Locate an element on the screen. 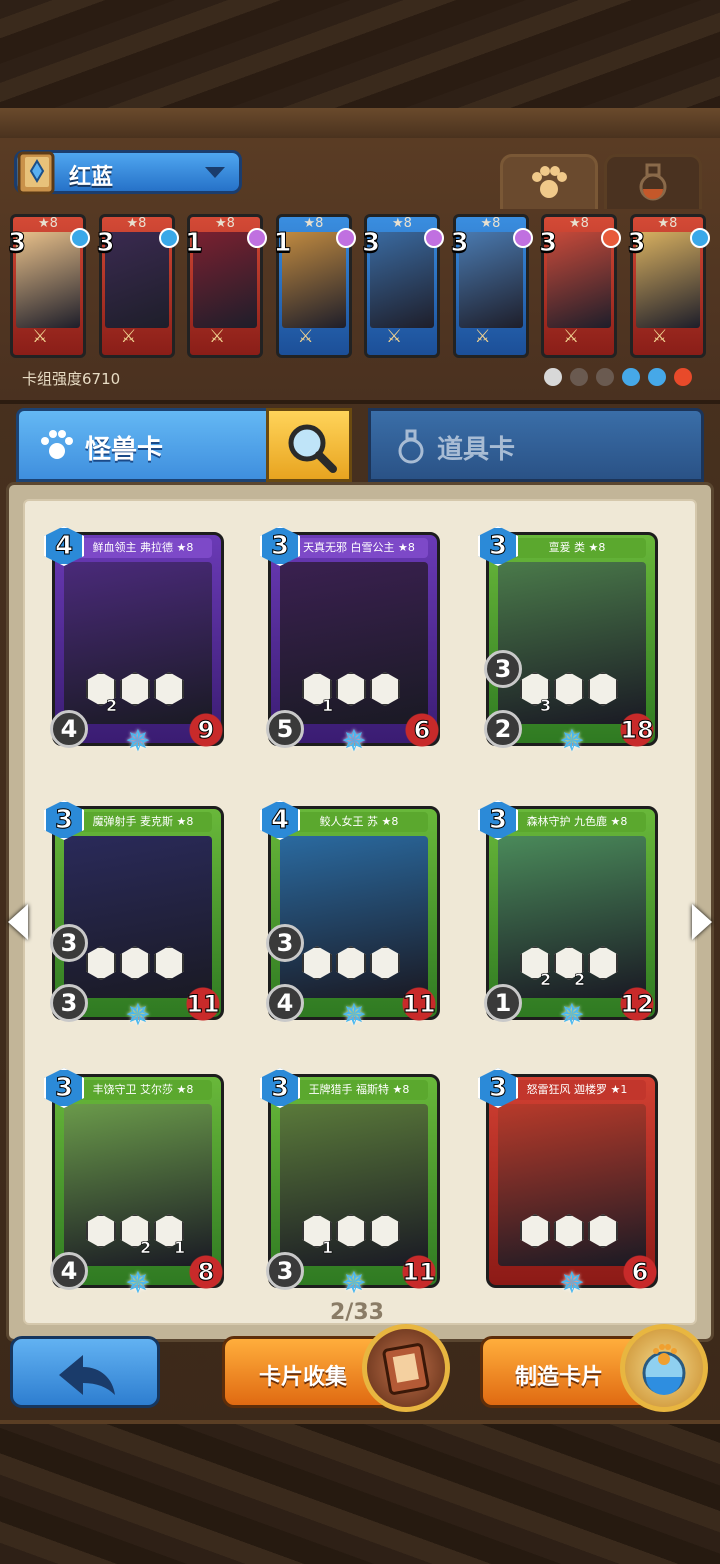 The height and width of the screenshot is (1564, 720). card-collection-label: 卡片收集 is located at coordinates (303, 1377).